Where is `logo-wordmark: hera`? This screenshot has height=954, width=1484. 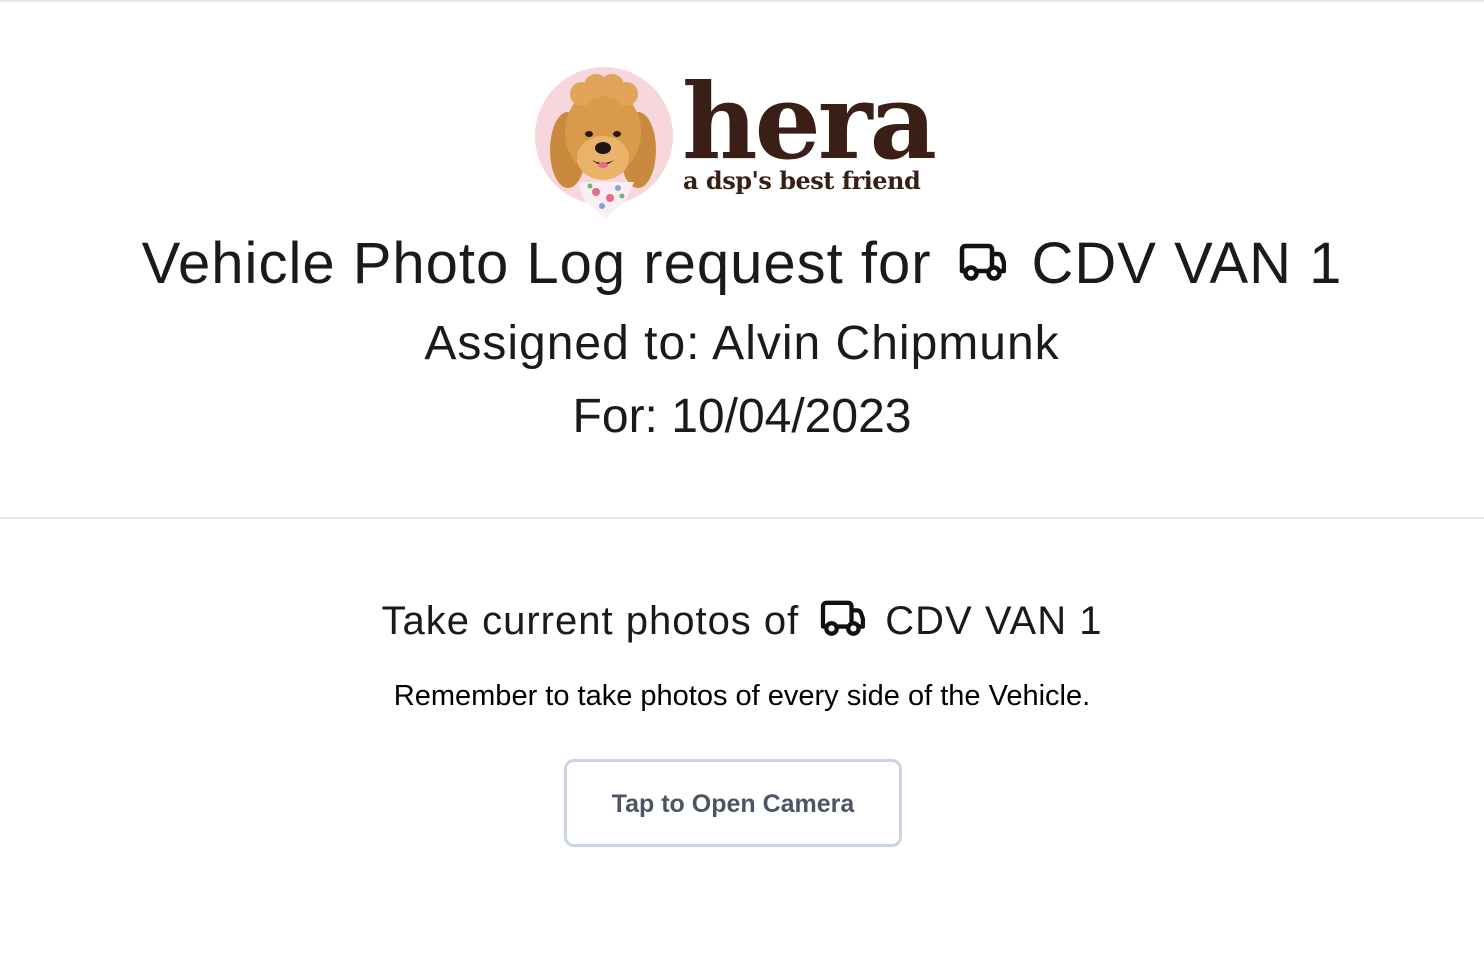 logo-wordmark: hera is located at coordinates (809, 121).